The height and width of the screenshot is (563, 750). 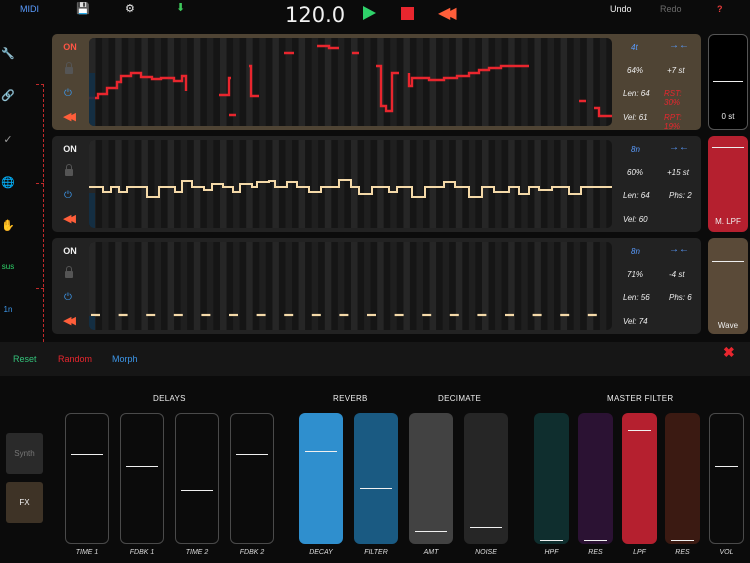 I want to click on link-arrows-icon: →←, so click(x=679, y=249).